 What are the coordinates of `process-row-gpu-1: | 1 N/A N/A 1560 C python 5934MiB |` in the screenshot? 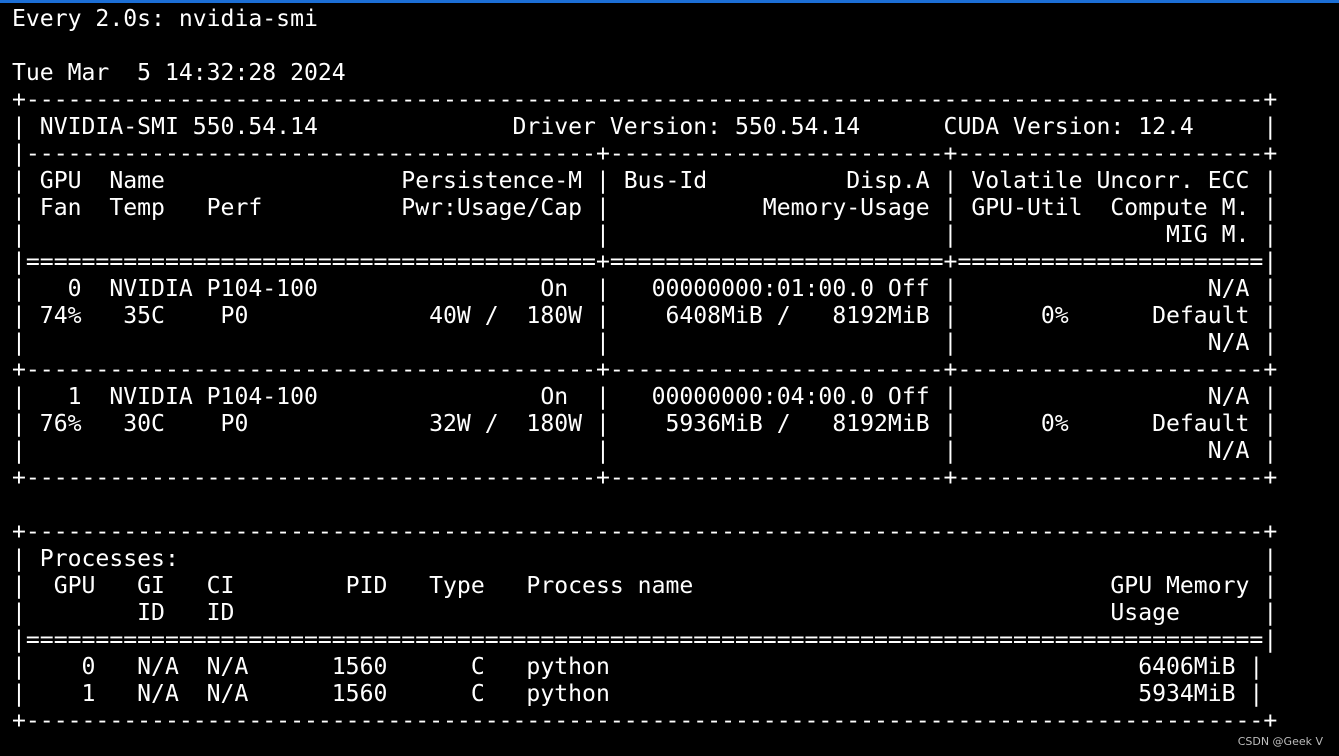 It's located at (638, 694).